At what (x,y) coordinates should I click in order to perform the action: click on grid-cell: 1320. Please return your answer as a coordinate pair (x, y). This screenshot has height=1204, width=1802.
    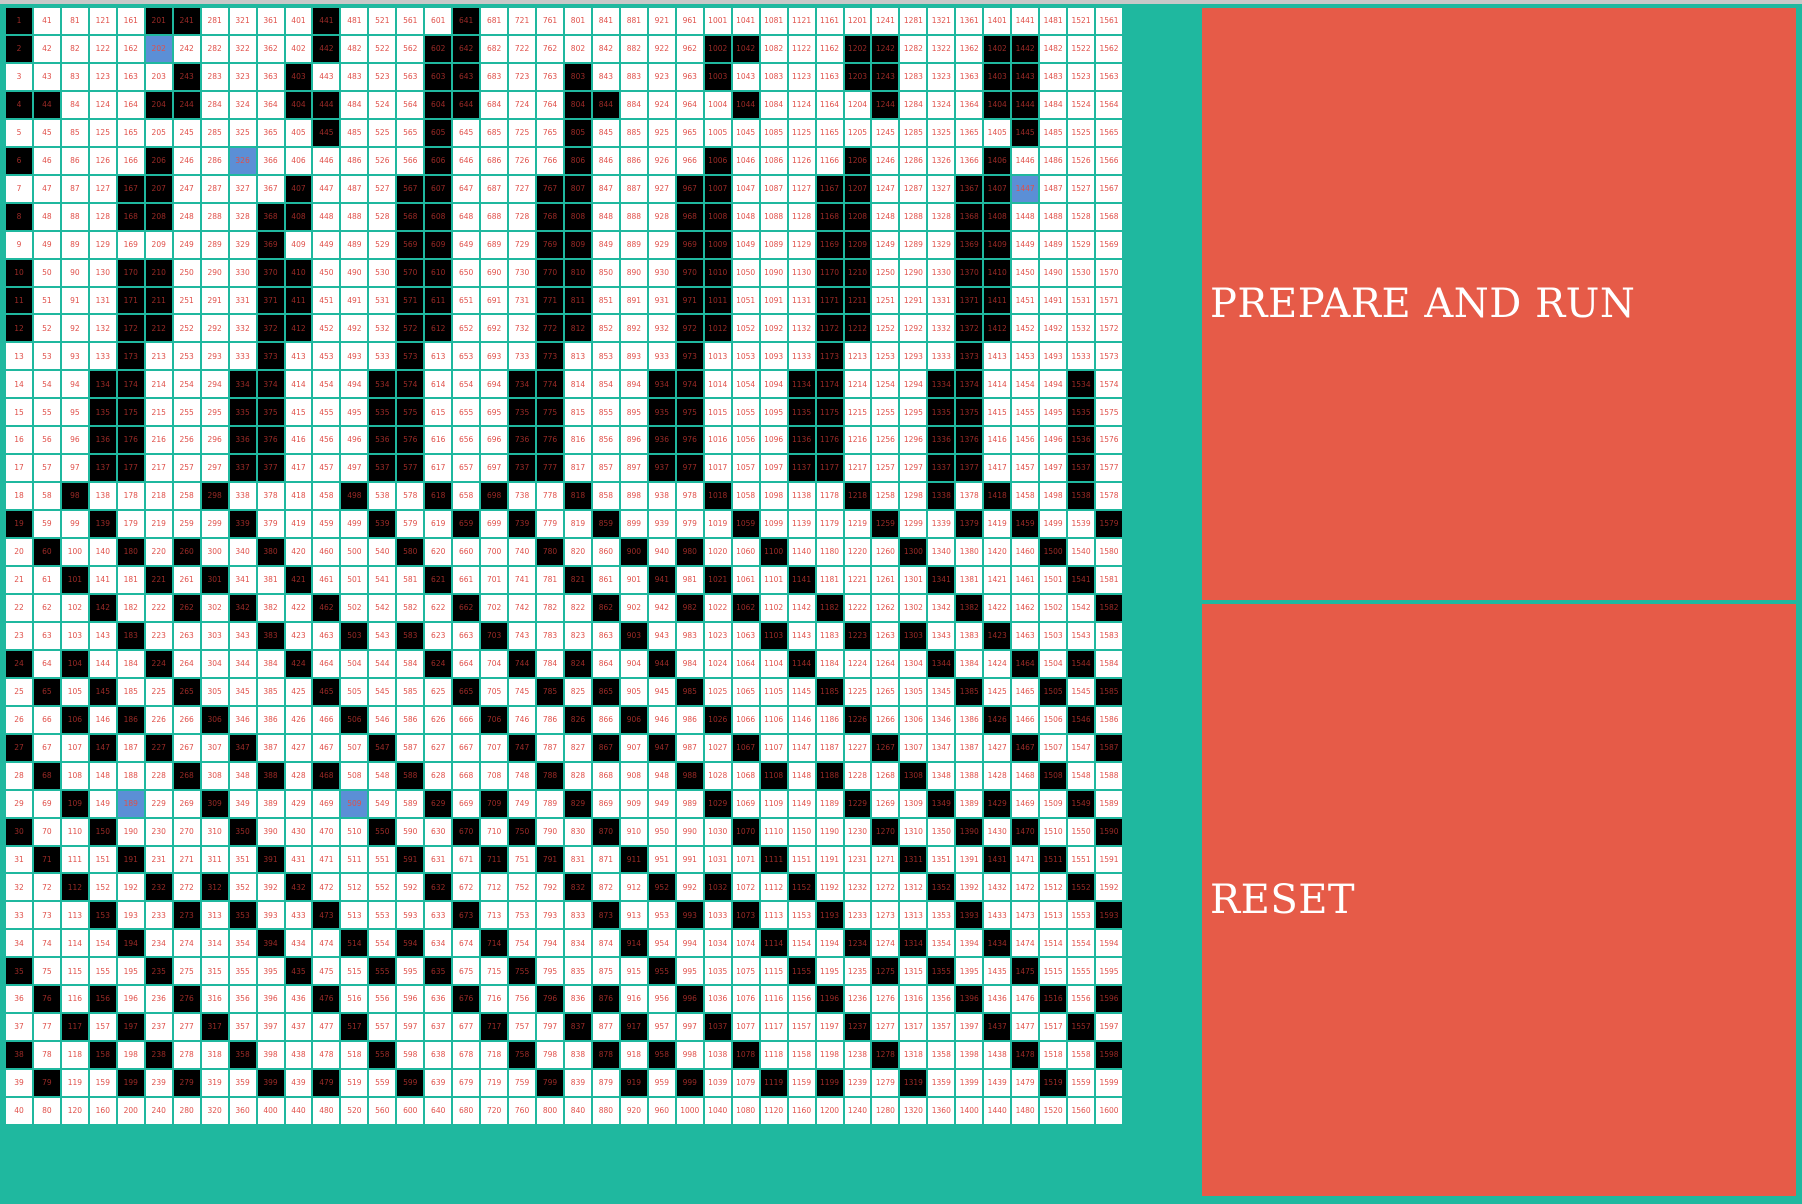
    Looking at the image, I should click on (913, 1111).